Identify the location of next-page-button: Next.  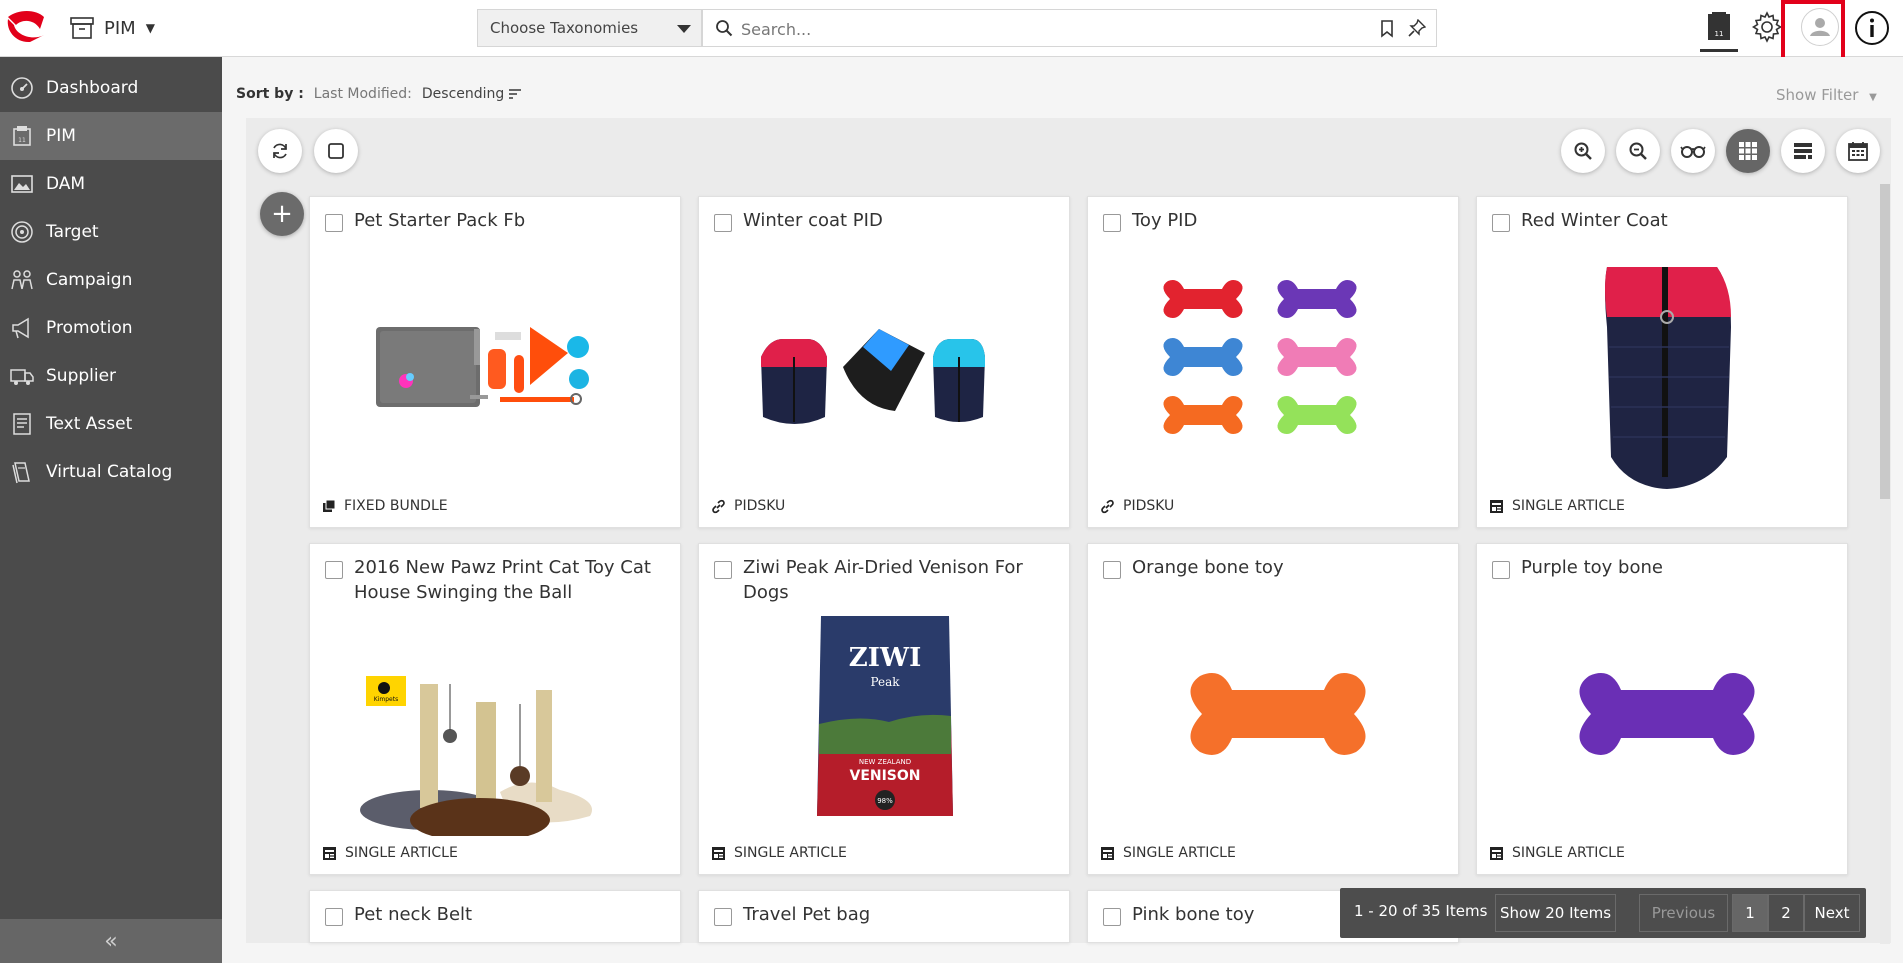
(1832, 913).